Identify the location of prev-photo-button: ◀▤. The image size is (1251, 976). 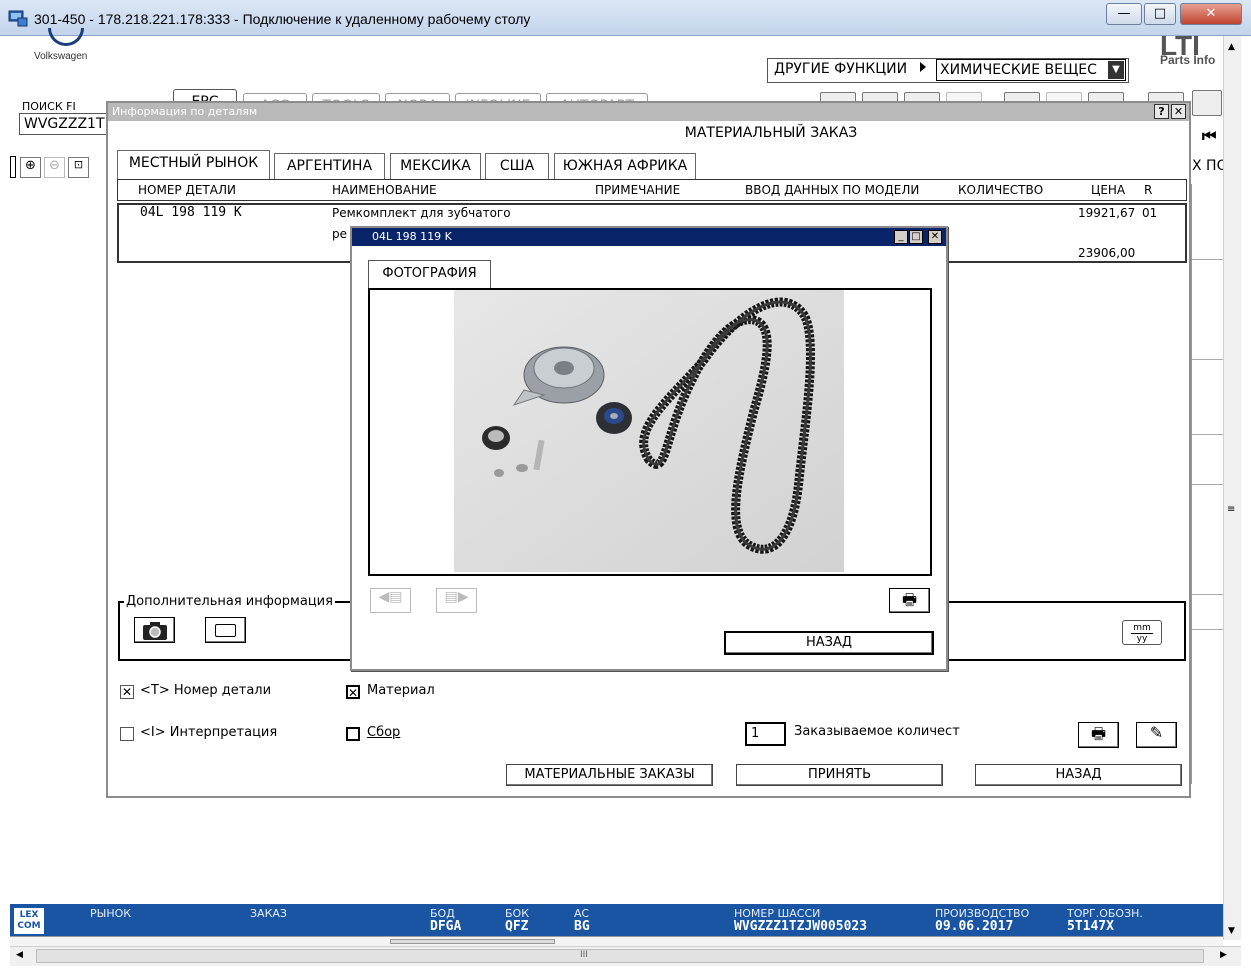
(390, 600).